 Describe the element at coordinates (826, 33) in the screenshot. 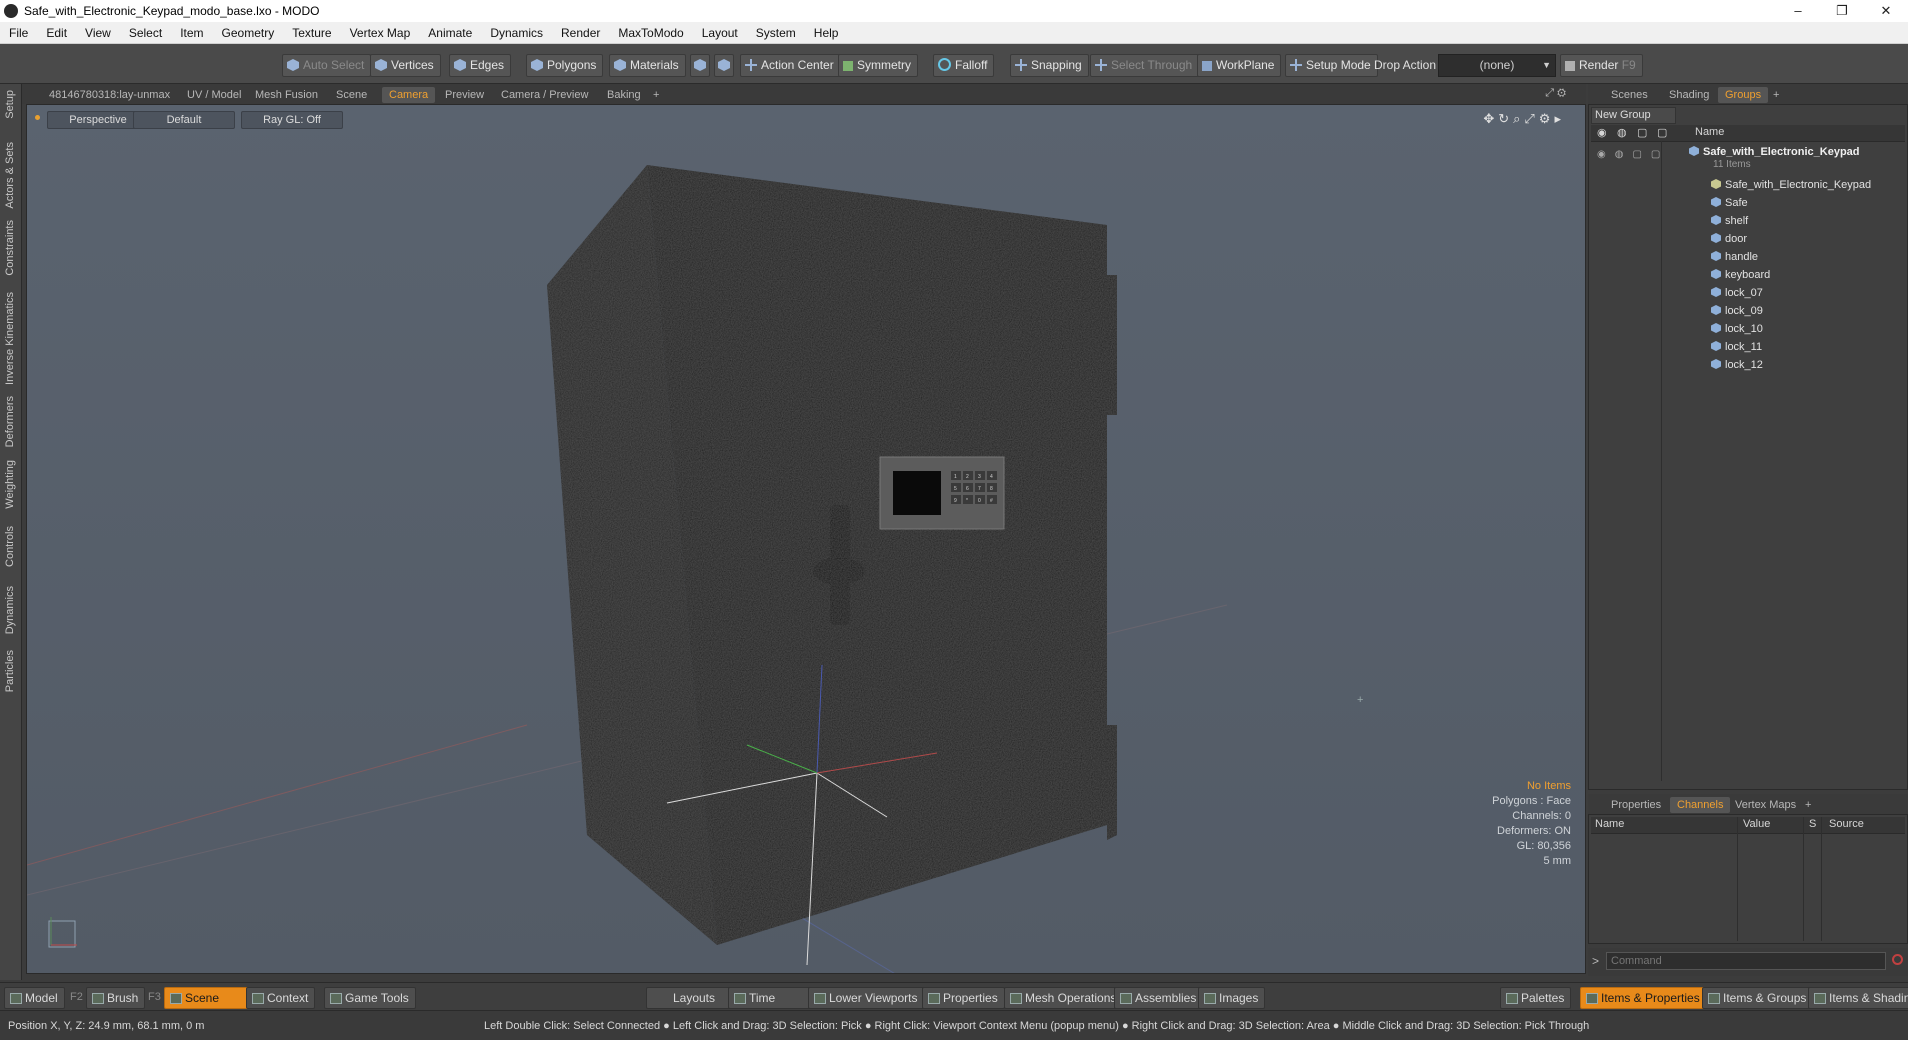

I see `menu-help: Help` at that location.